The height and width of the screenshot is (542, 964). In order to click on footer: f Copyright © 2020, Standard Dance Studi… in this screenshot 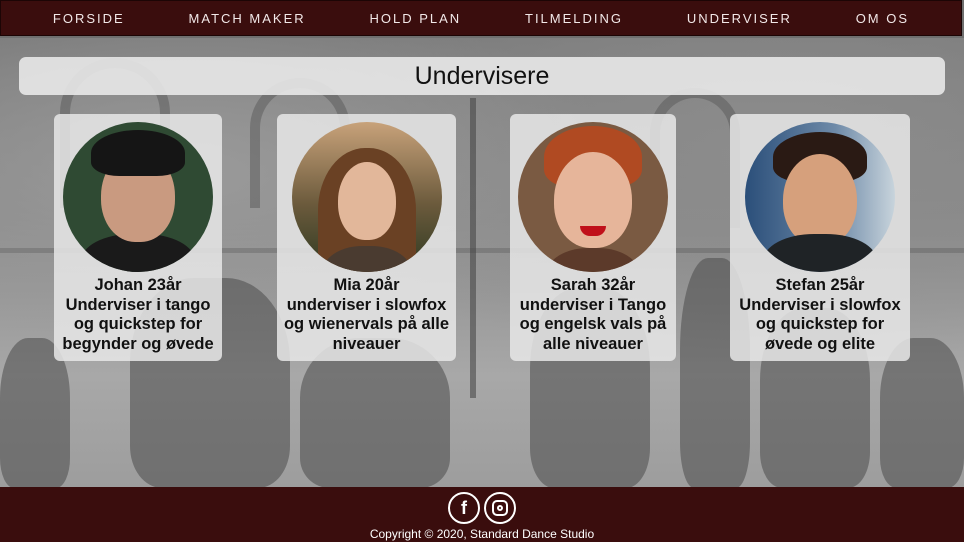, I will do `click(482, 514)`.